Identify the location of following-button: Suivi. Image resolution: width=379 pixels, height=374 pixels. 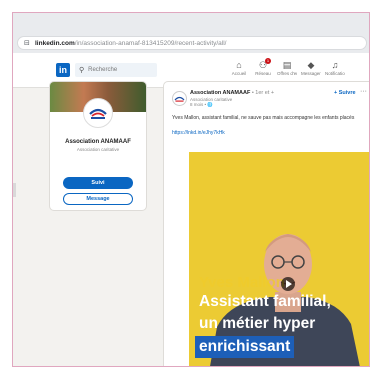
(98, 183).